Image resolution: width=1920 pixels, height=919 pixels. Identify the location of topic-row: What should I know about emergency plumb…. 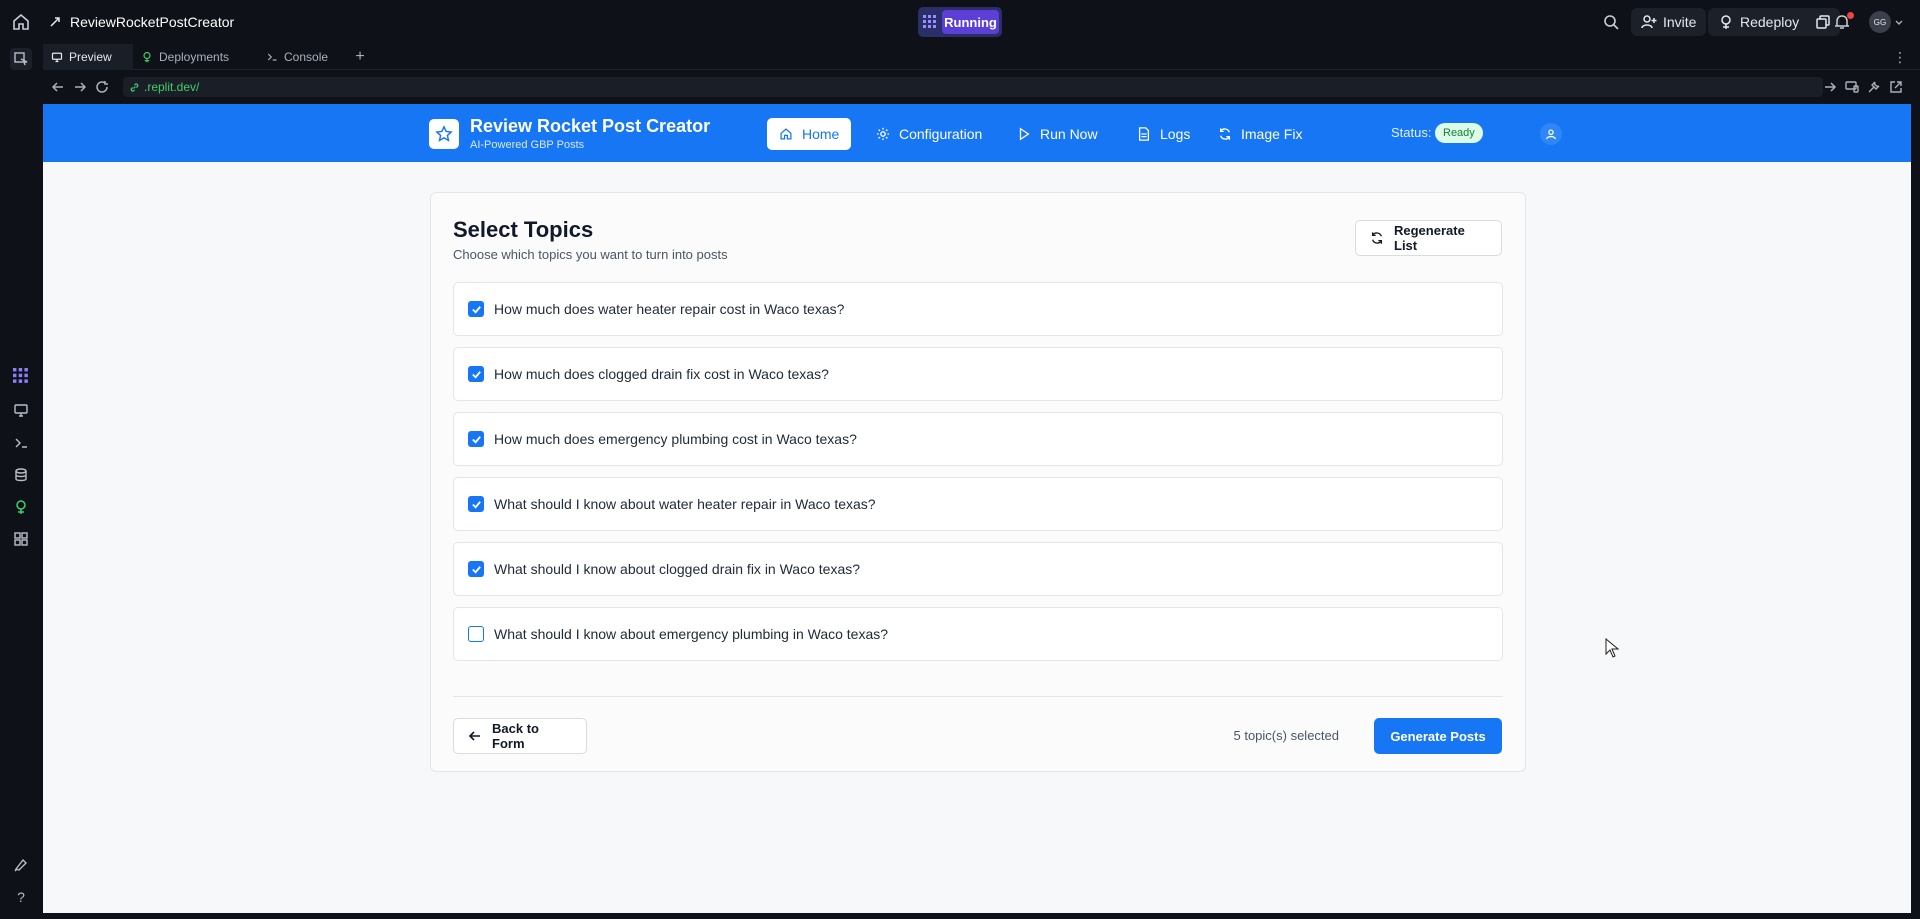
(978, 634).